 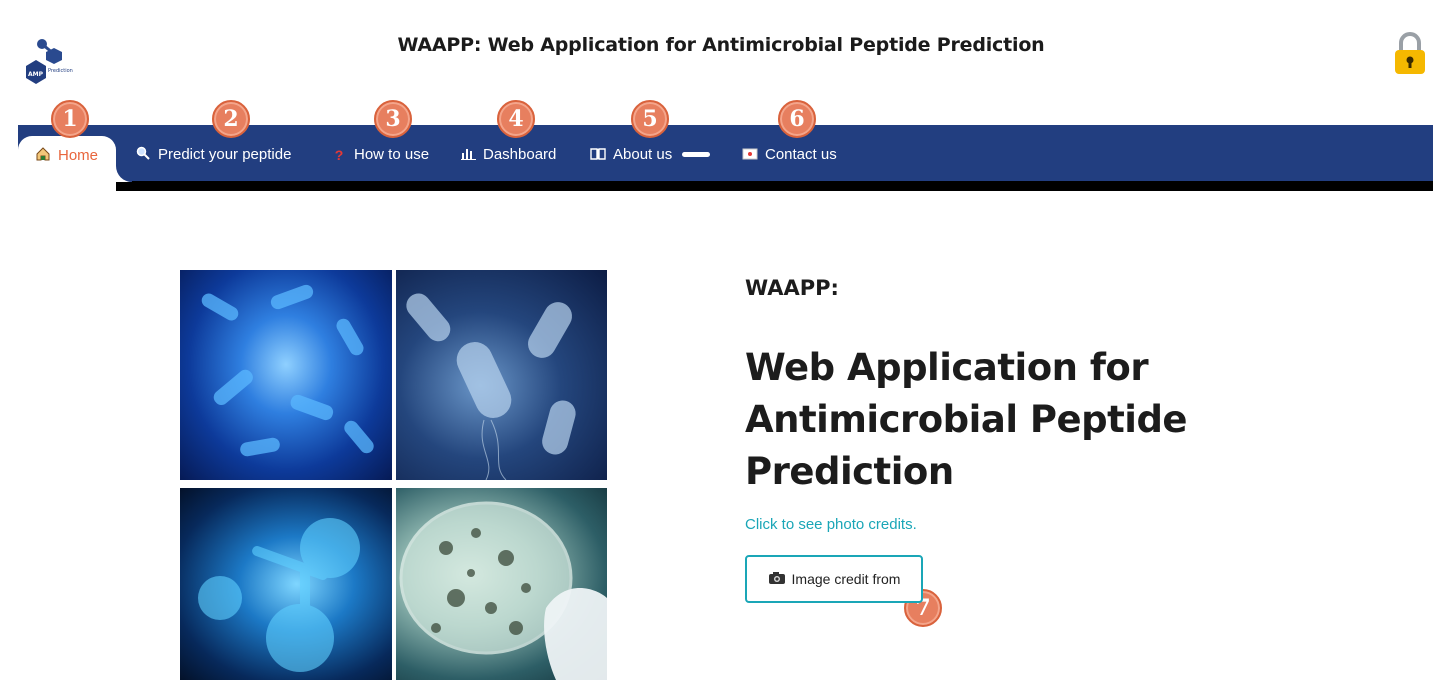 What do you see at coordinates (143, 154) in the screenshot?
I see `magnifier-icon` at bounding box center [143, 154].